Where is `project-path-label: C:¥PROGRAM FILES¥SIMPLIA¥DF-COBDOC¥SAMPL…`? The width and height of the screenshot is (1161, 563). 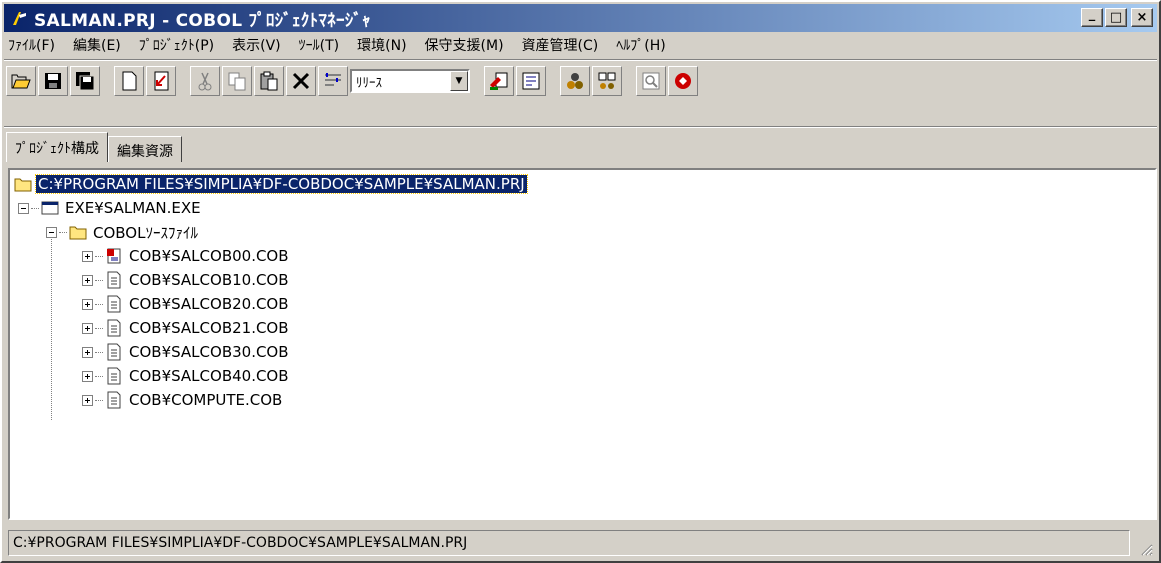
project-path-label: C:¥PROGRAM FILES¥SIMPLIA¥DF-COBDOC¥SAMPL… is located at coordinates (281, 184).